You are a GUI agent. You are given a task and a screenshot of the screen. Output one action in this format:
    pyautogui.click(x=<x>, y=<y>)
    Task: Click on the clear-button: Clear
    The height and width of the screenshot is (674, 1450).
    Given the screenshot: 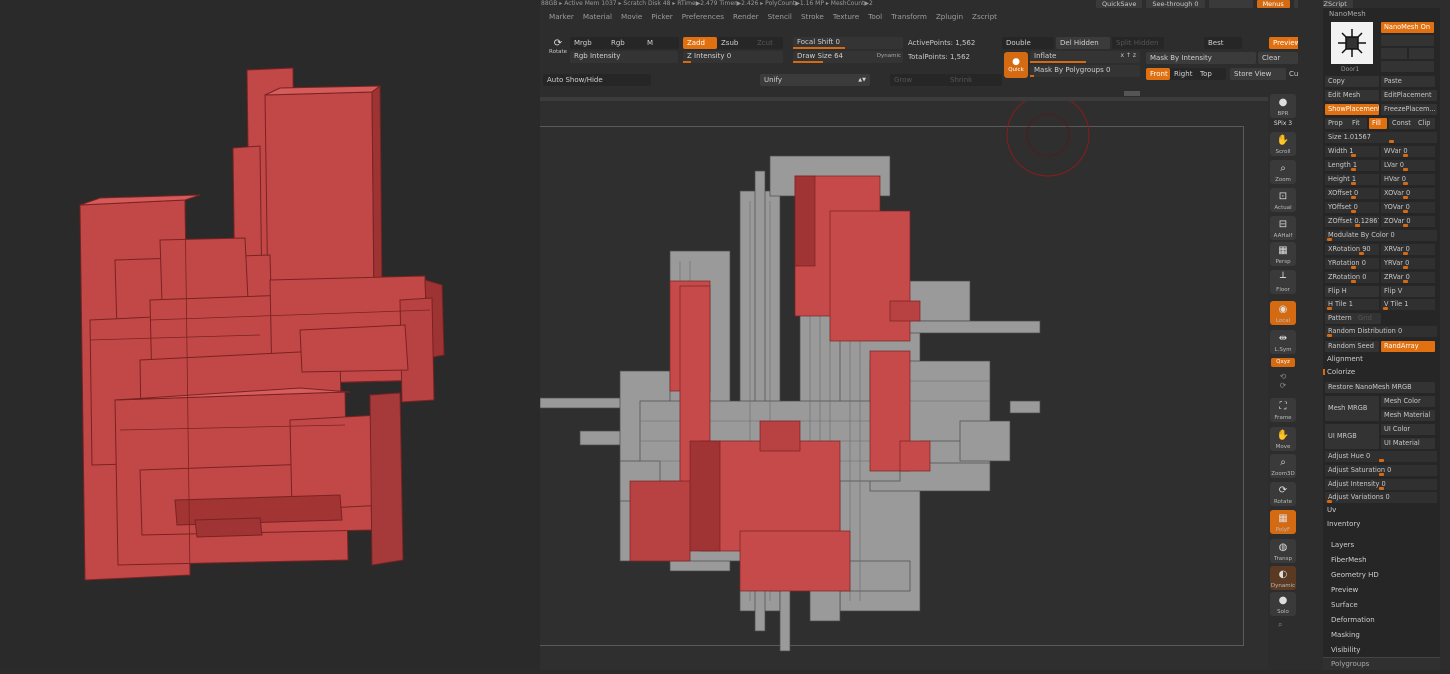 What is the action you would take?
    pyautogui.click(x=1278, y=58)
    